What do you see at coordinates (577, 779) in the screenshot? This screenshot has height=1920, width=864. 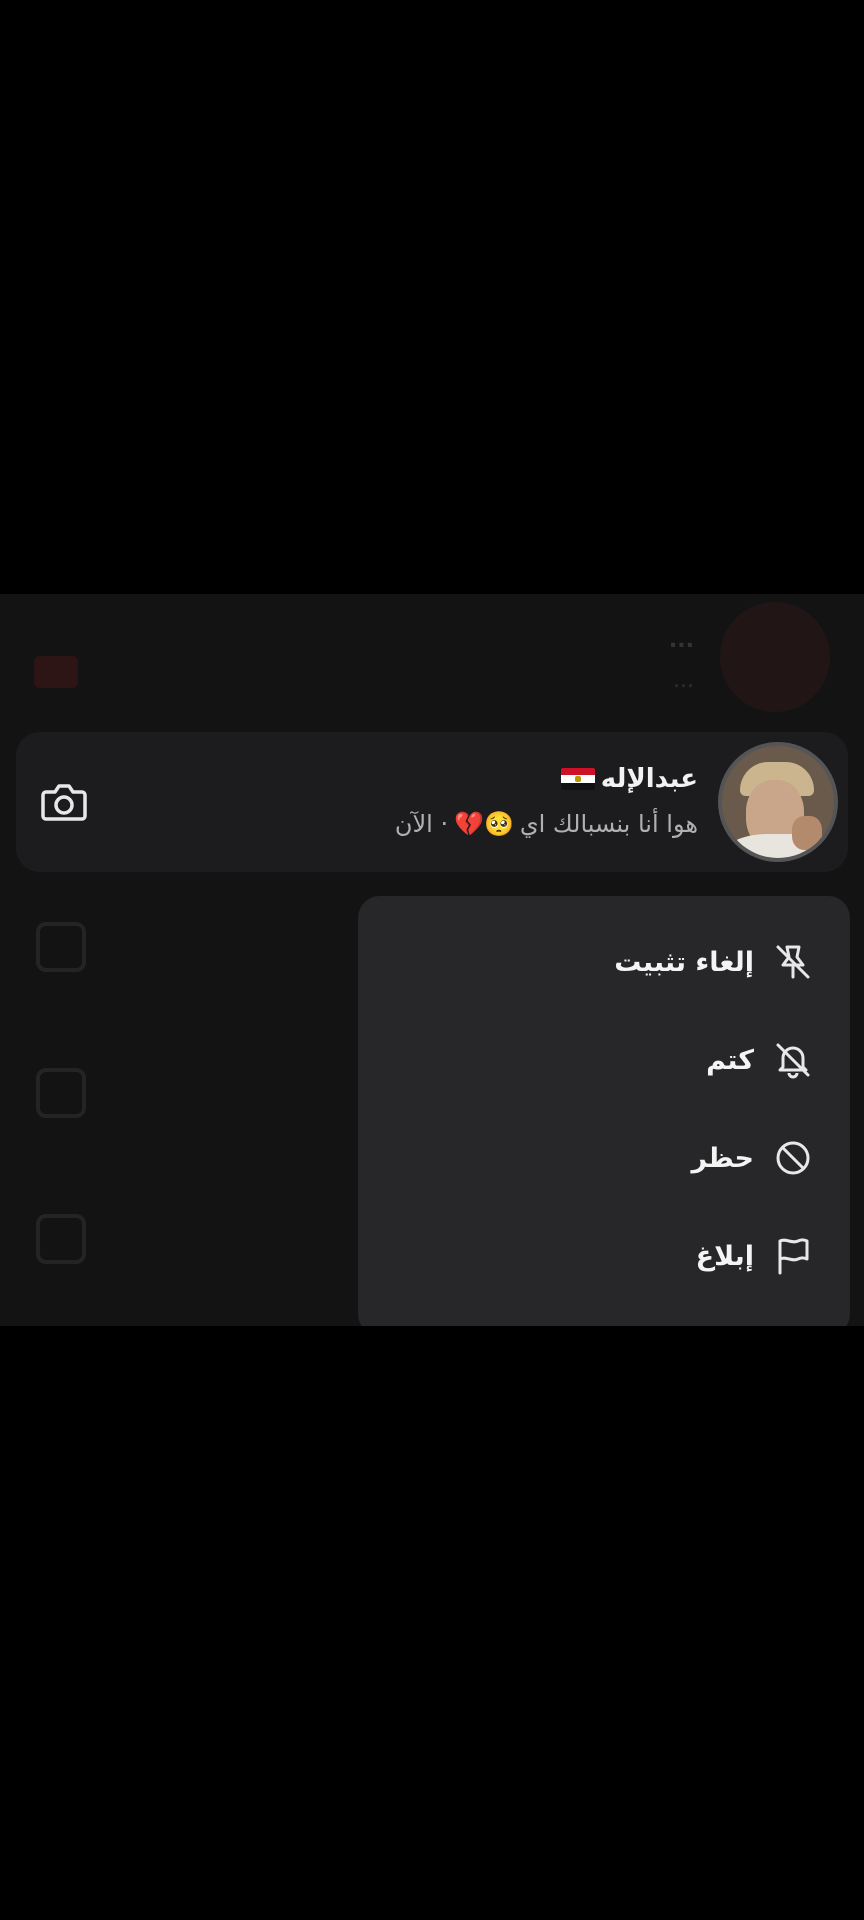 I see `egypt-flag-icon` at bounding box center [577, 779].